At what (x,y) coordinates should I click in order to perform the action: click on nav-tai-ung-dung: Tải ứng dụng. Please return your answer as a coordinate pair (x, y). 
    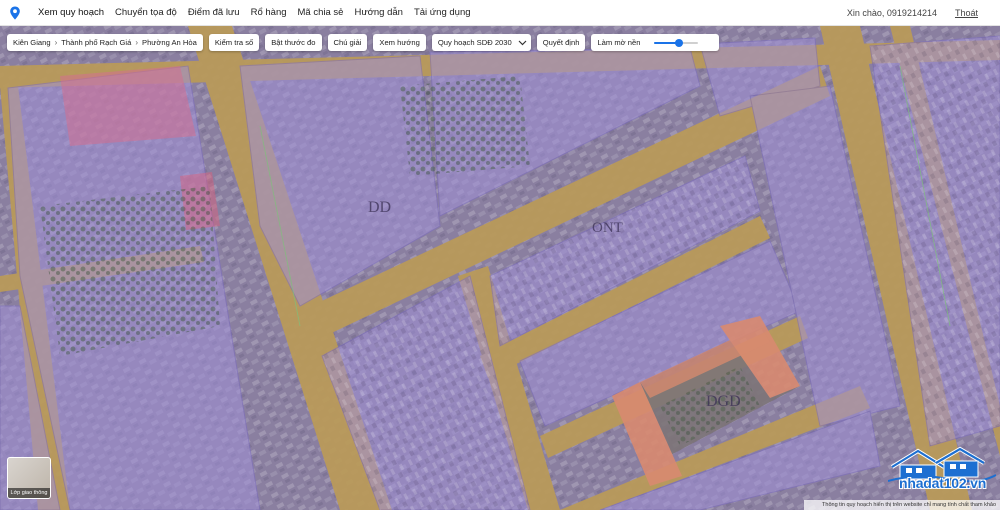
    Looking at the image, I should click on (442, 12).